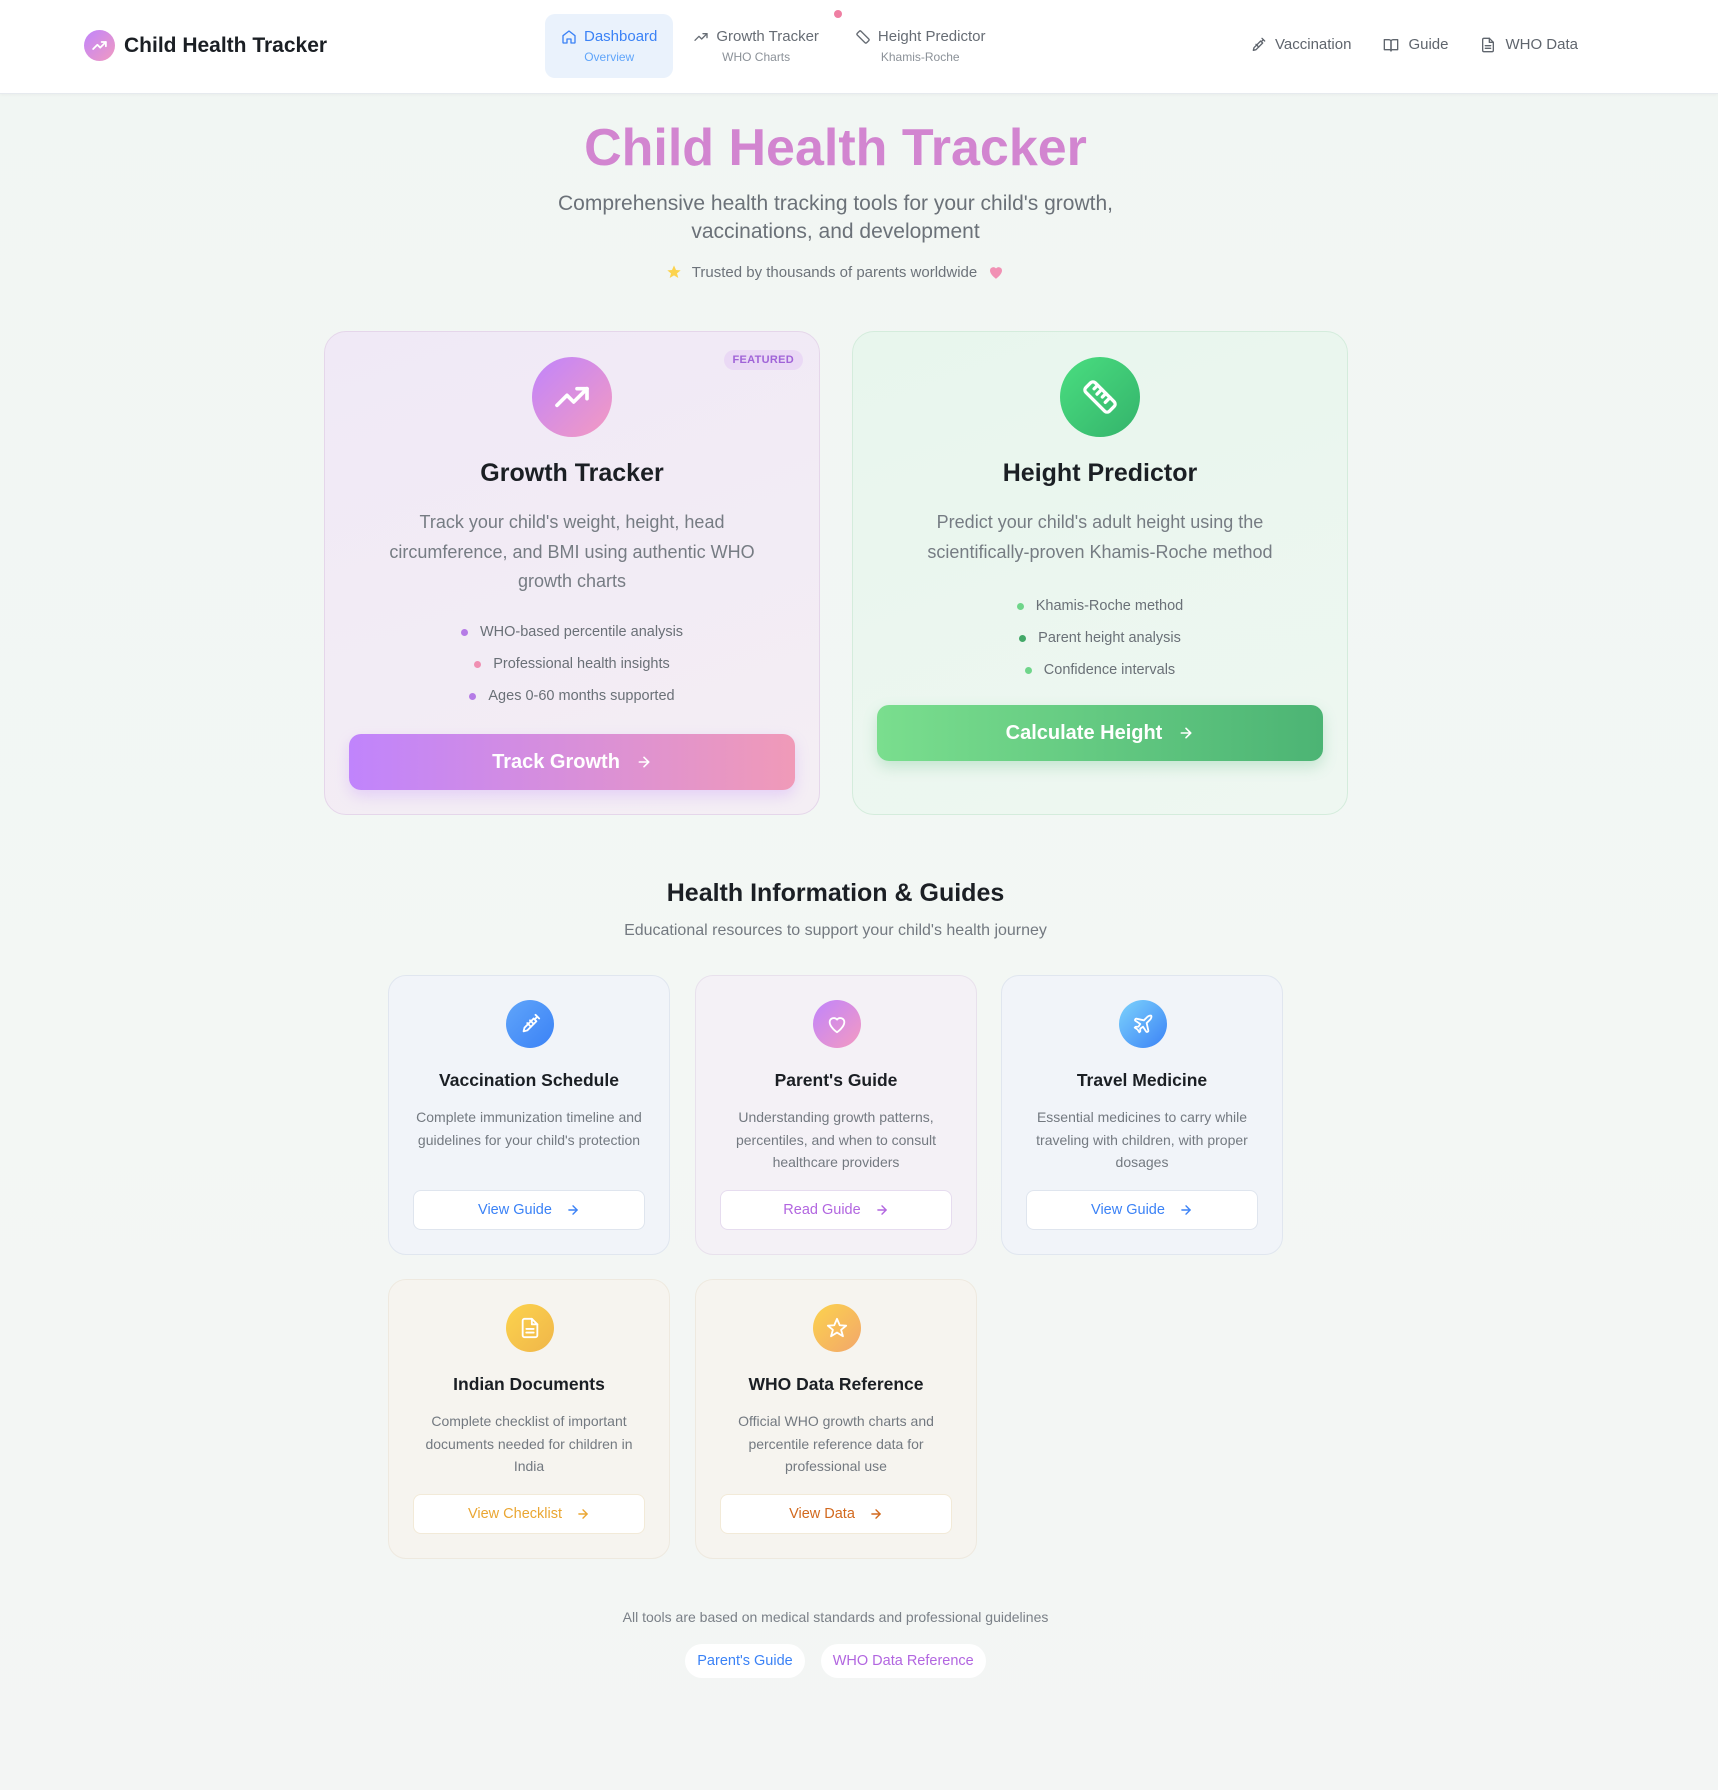 This screenshot has height=1790, width=1718. I want to click on nav-link-label: WHO Data, so click(1541, 44).